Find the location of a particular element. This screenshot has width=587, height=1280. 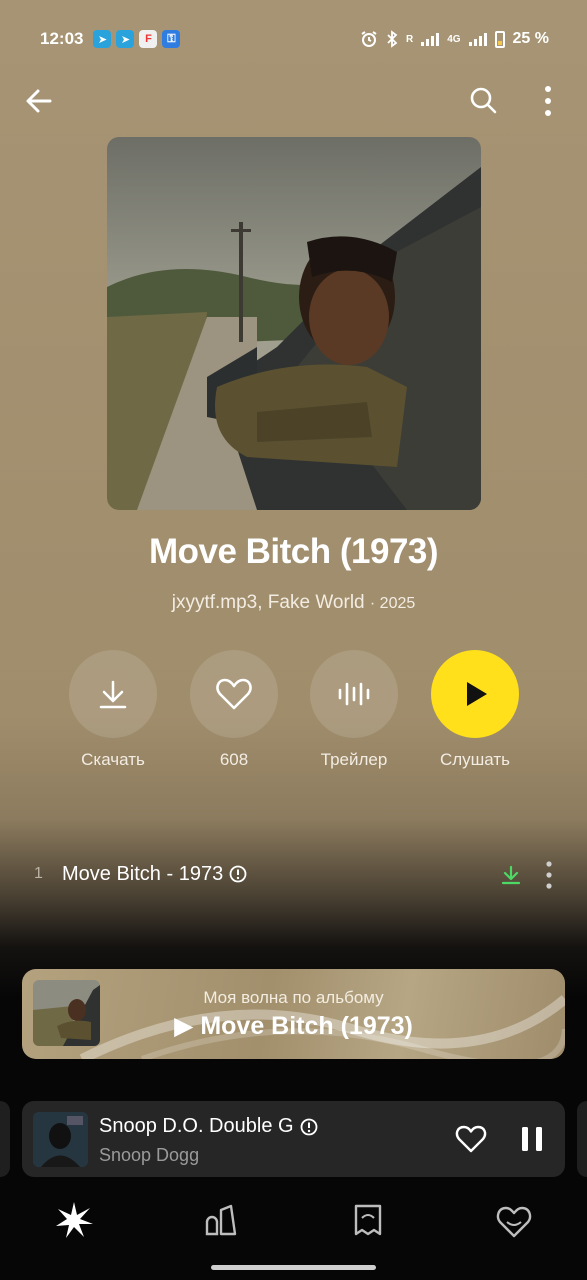

nav-music is located at coordinates (221, 1220).